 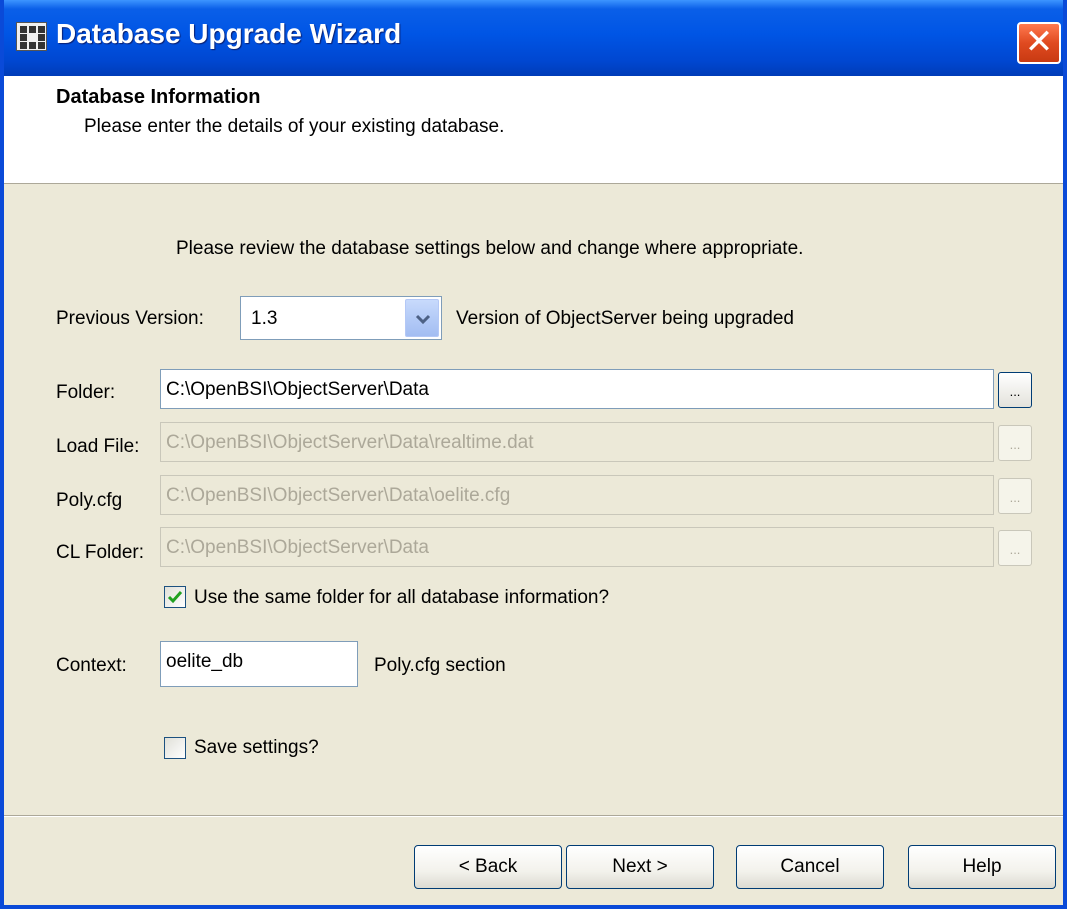 What do you see at coordinates (625, 318) in the screenshot?
I see `previous-version-hint: Version of ObjectServer being upgraded` at bounding box center [625, 318].